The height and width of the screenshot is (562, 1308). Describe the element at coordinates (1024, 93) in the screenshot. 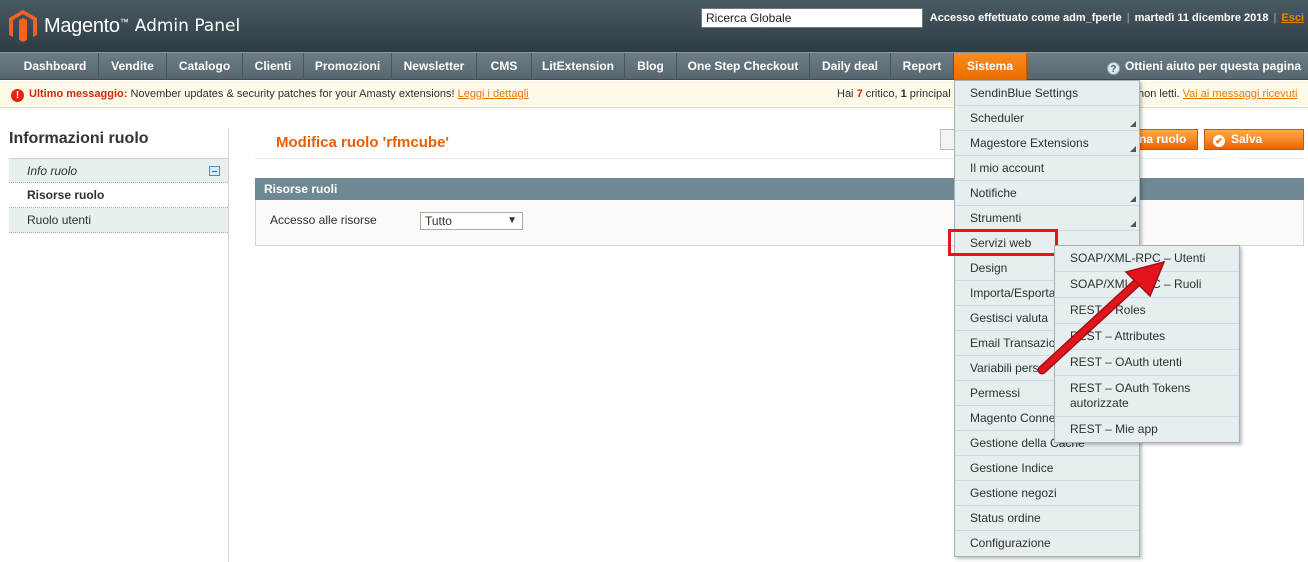

I see `menu-label: SendinBlue Settings` at that location.